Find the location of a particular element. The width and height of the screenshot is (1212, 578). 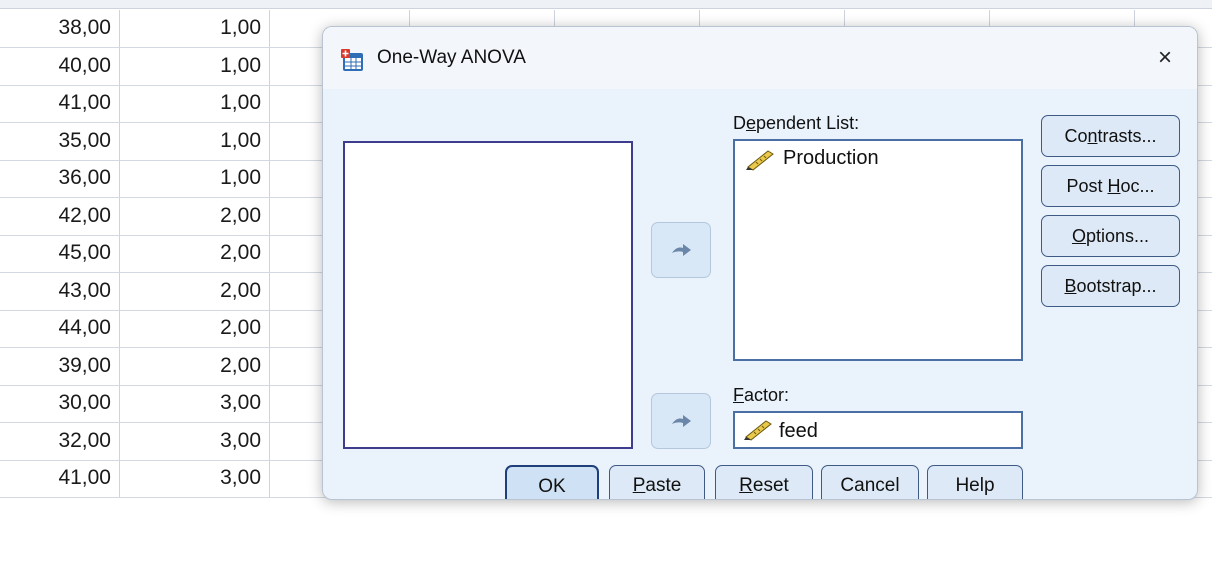

factor-label: Factor: is located at coordinates (761, 395).